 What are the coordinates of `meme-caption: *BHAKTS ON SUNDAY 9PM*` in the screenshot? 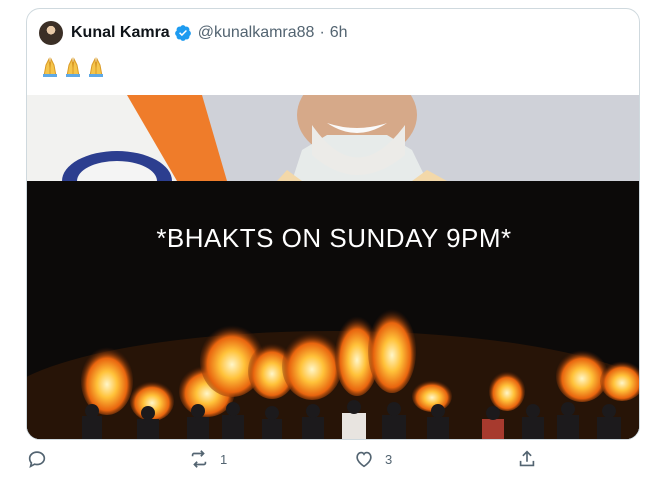 It's located at (334, 238).